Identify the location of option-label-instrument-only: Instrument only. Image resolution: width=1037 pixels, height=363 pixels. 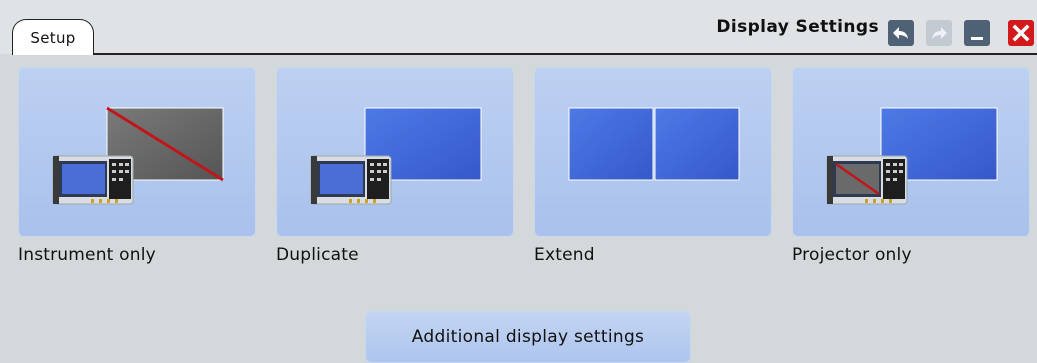
(87, 255).